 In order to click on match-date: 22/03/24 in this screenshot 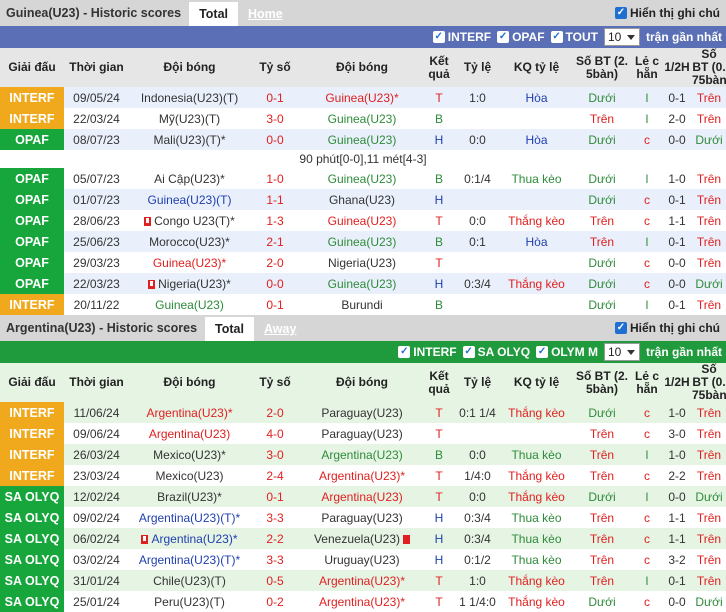, I will do `click(96, 118)`.